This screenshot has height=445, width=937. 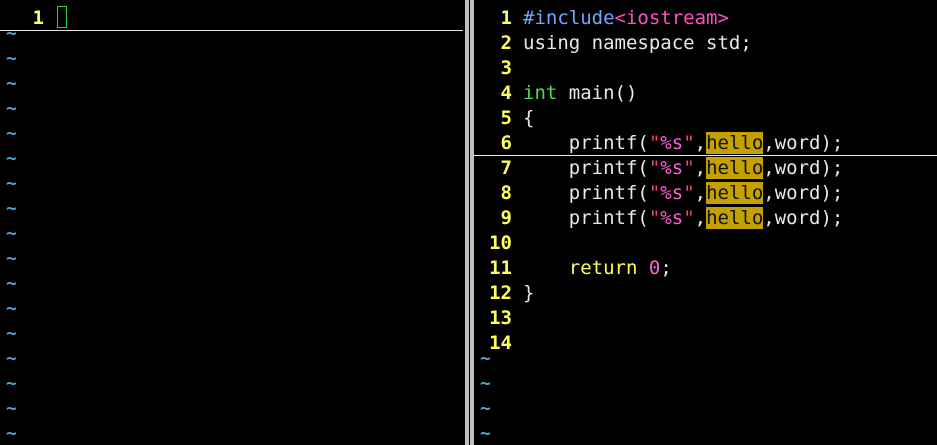 I want to click on line-number: 10, so click(x=500, y=243).